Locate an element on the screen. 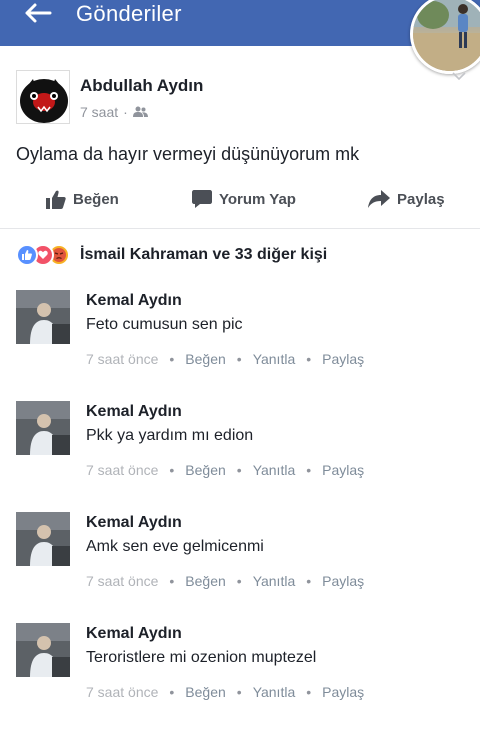 This screenshot has height=735, width=480. share-button: Paylaş is located at coordinates (406, 199).